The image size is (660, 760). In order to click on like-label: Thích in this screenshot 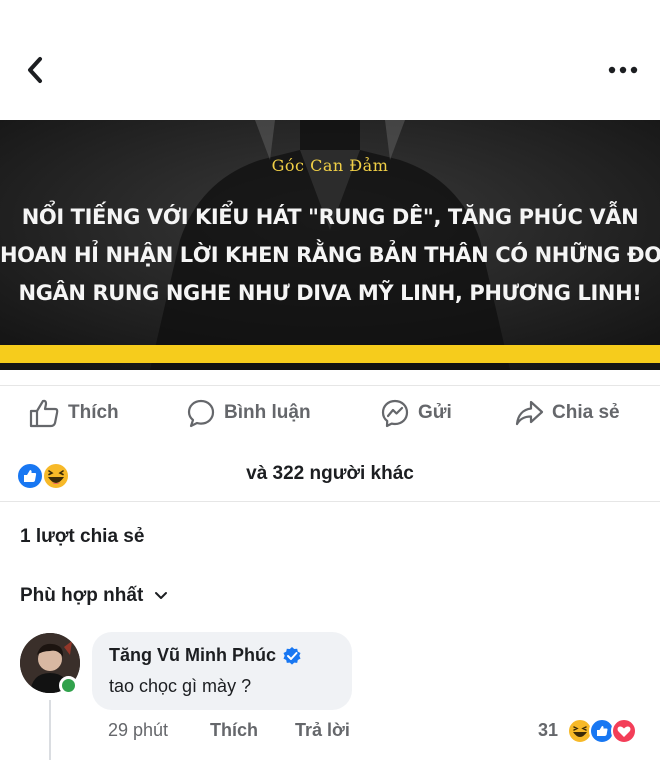, I will do `click(93, 412)`.